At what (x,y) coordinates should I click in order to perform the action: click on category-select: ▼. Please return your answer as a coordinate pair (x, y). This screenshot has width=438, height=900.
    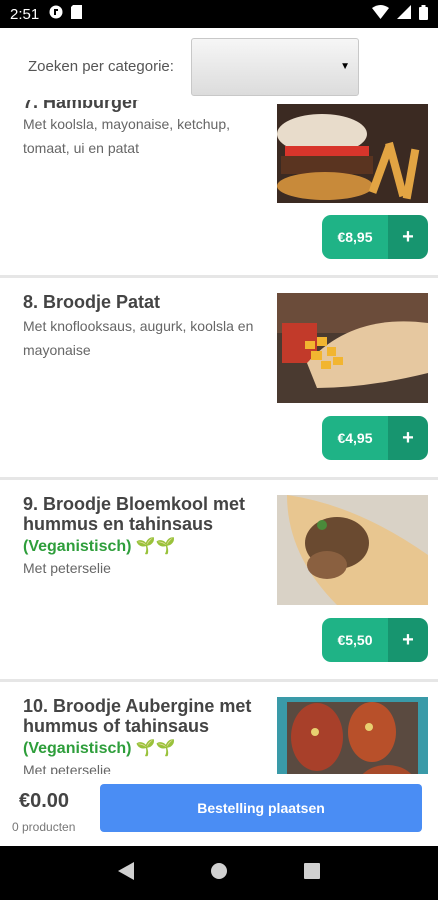
    Looking at the image, I should click on (275, 67).